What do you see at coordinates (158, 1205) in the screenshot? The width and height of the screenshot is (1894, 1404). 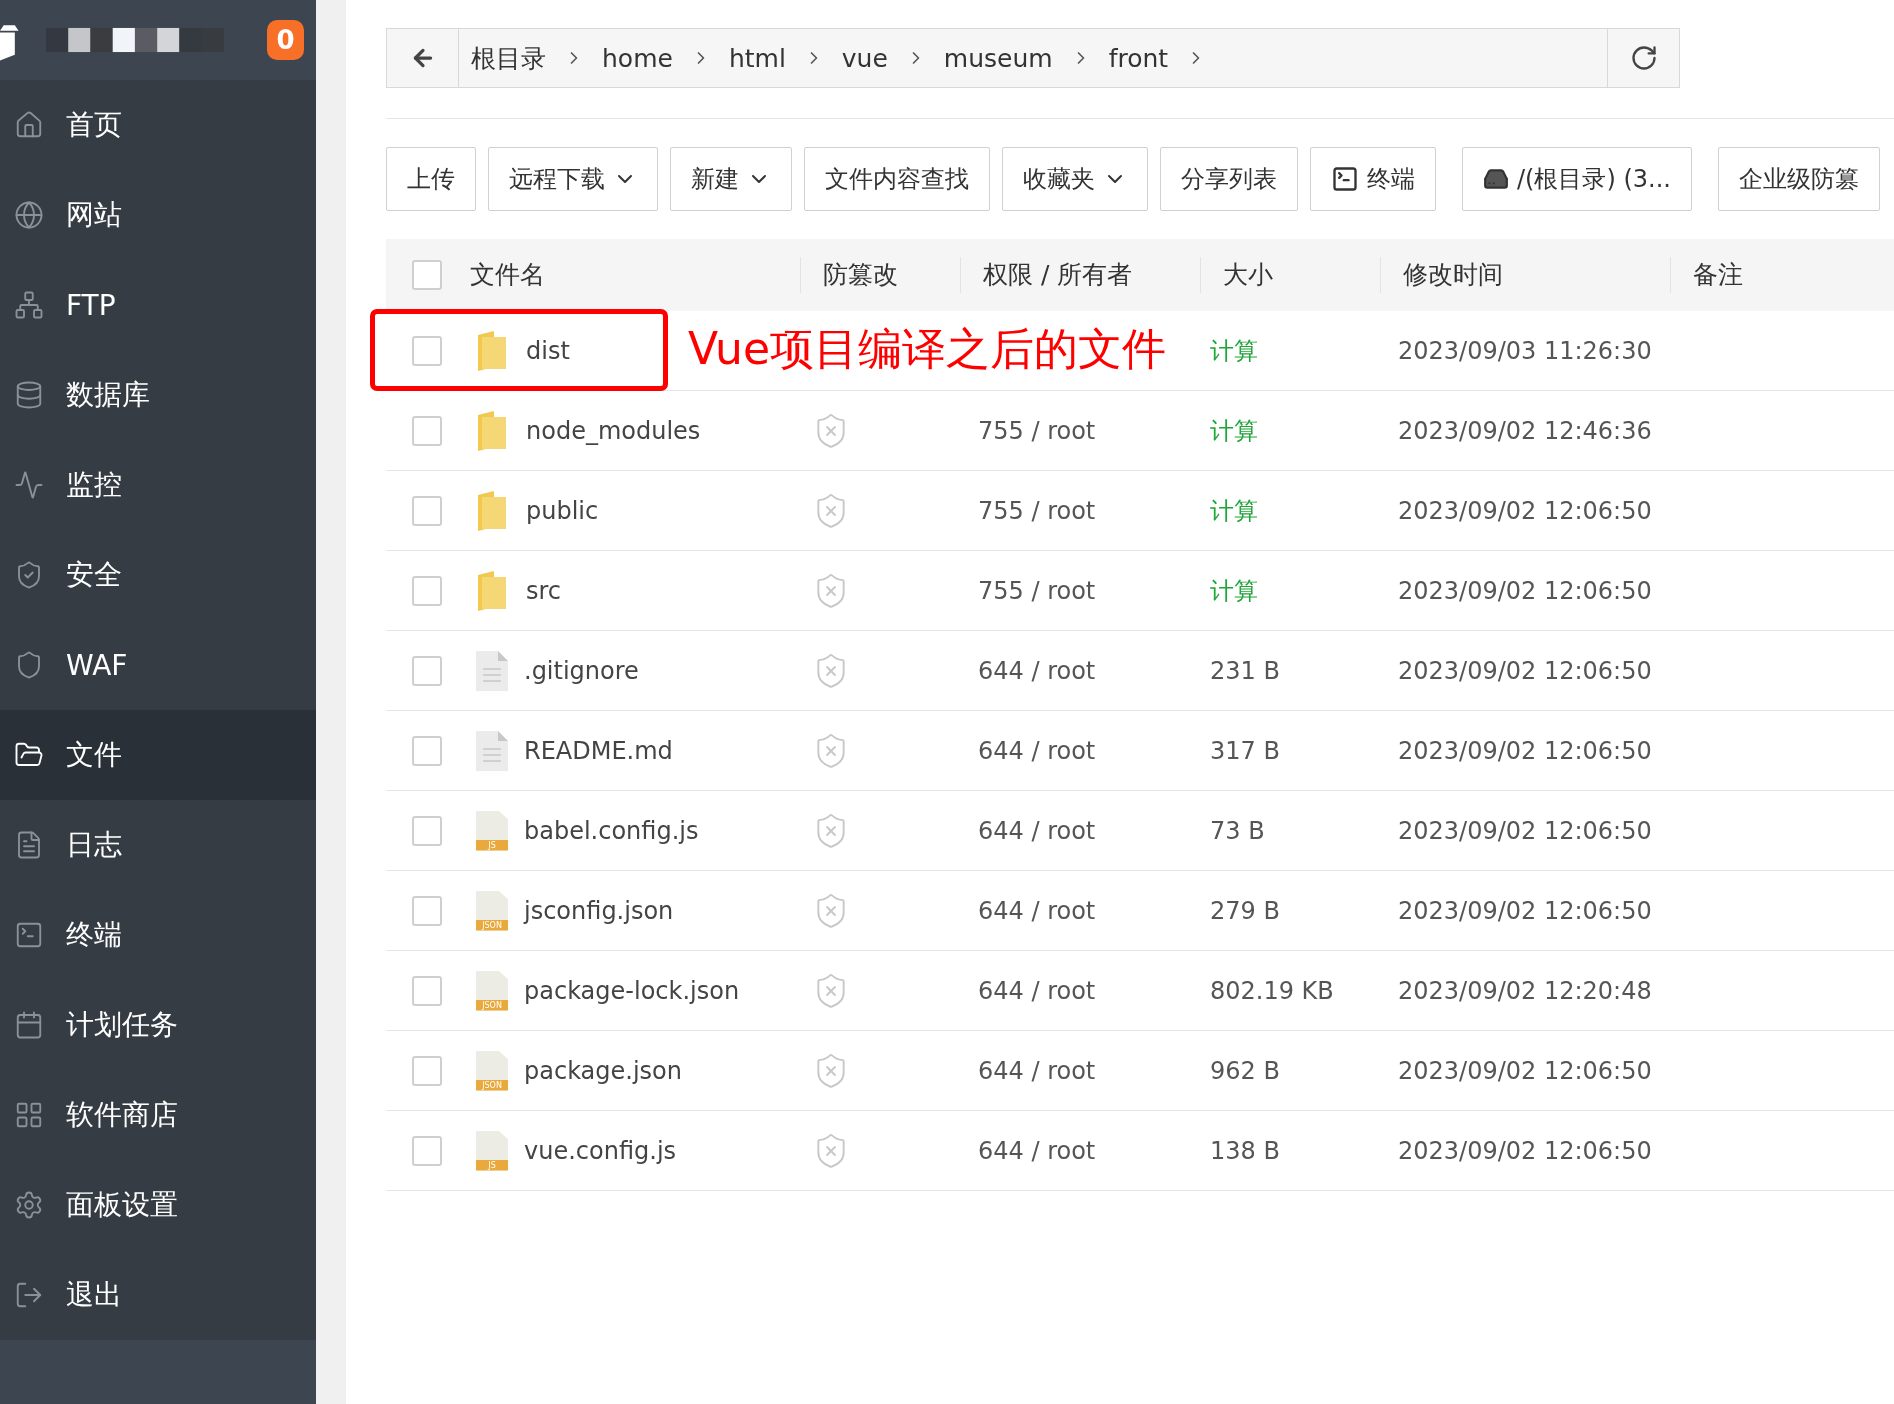 I see `sidebar-item: 面板设置` at bounding box center [158, 1205].